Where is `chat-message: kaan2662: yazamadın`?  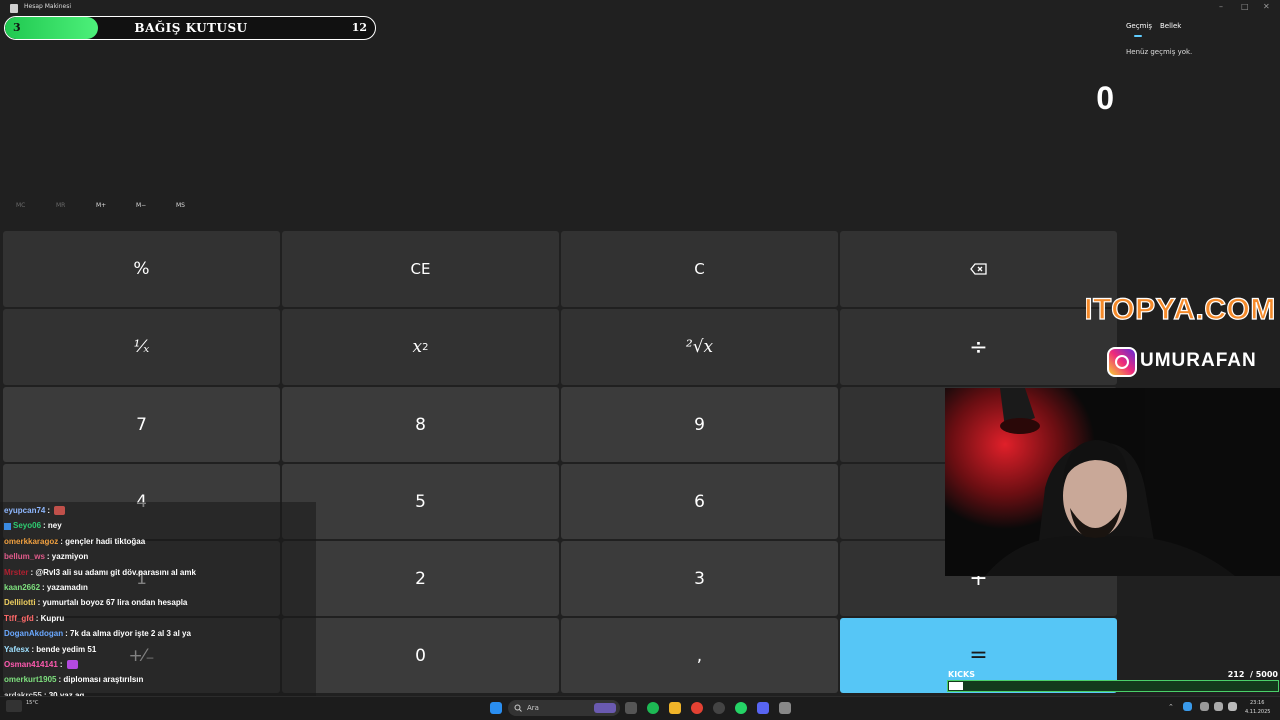
chat-message: kaan2662: yazamadın is located at coordinates (46, 587).